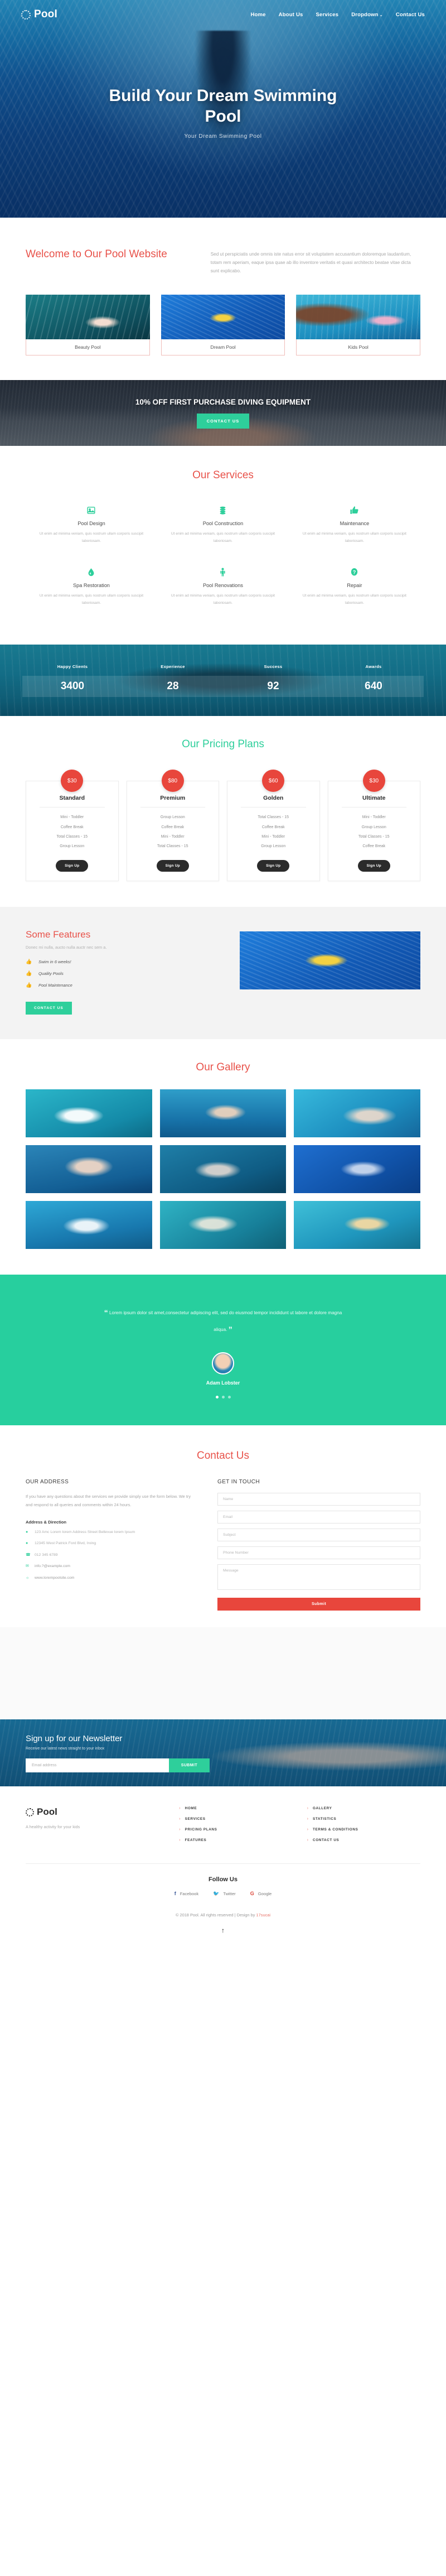 The width and height of the screenshot is (446, 2576). What do you see at coordinates (45, 14) in the screenshot?
I see `brand-name: Pool` at bounding box center [45, 14].